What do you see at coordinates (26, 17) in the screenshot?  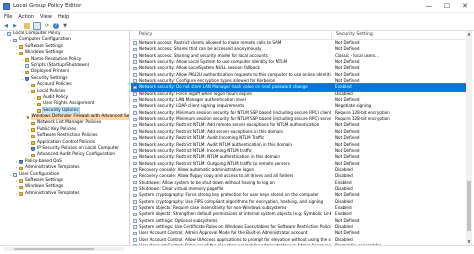 I see `menu-action: Action` at bounding box center [26, 17].